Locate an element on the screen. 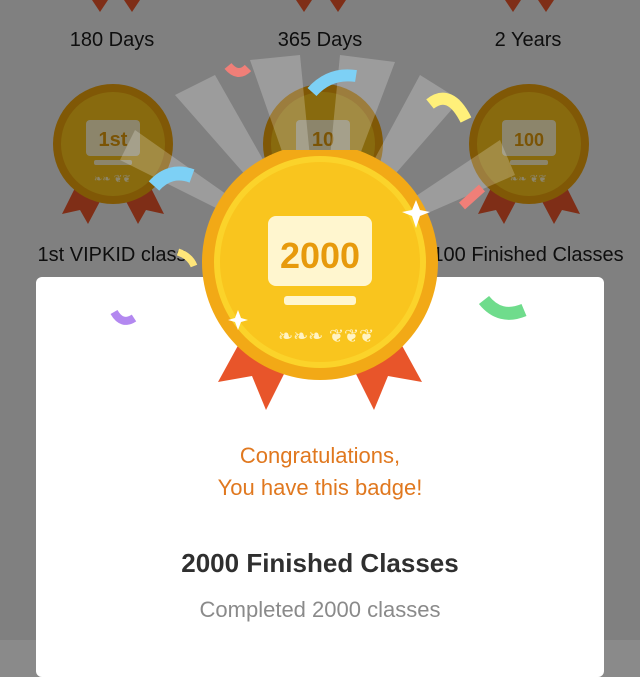  laurel-icon: ❧❧❧ ❦❦❦ is located at coordinates (326, 336).